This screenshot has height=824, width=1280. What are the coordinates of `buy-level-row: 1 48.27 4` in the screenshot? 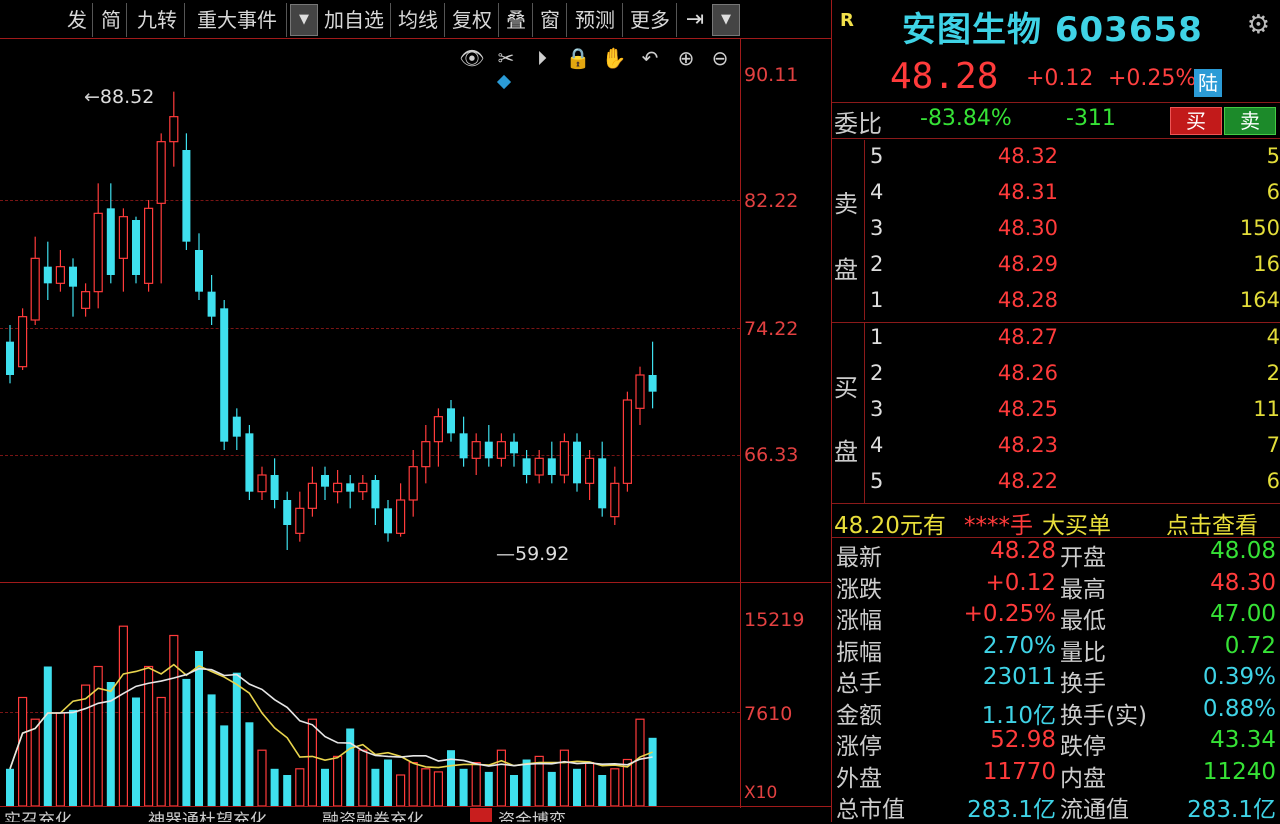 It's located at (1056, 343).